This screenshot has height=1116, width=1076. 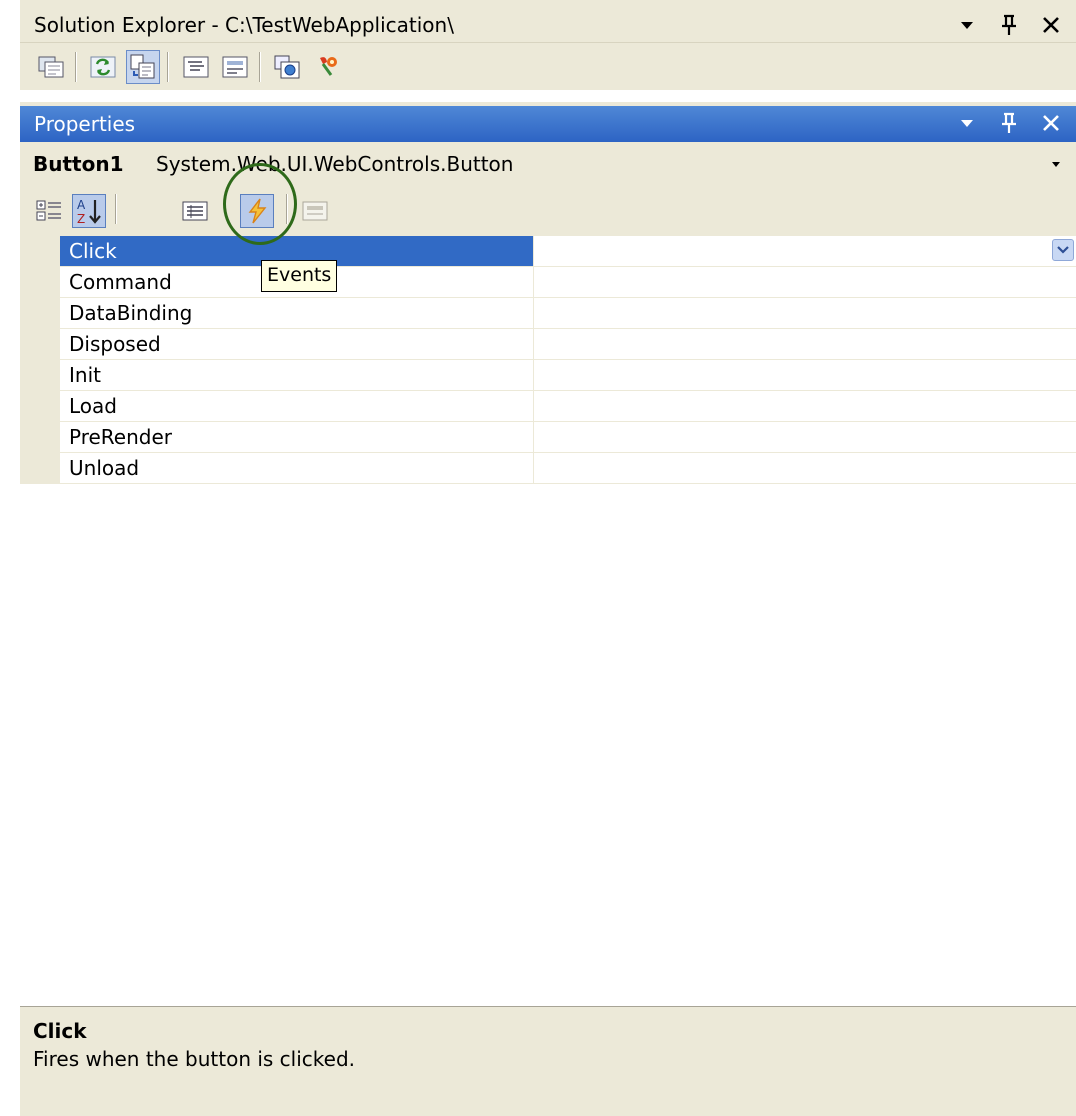 What do you see at coordinates (104, 468) in the screenshot?
I see `event-name: Unload` at bounding box center [104, 468].